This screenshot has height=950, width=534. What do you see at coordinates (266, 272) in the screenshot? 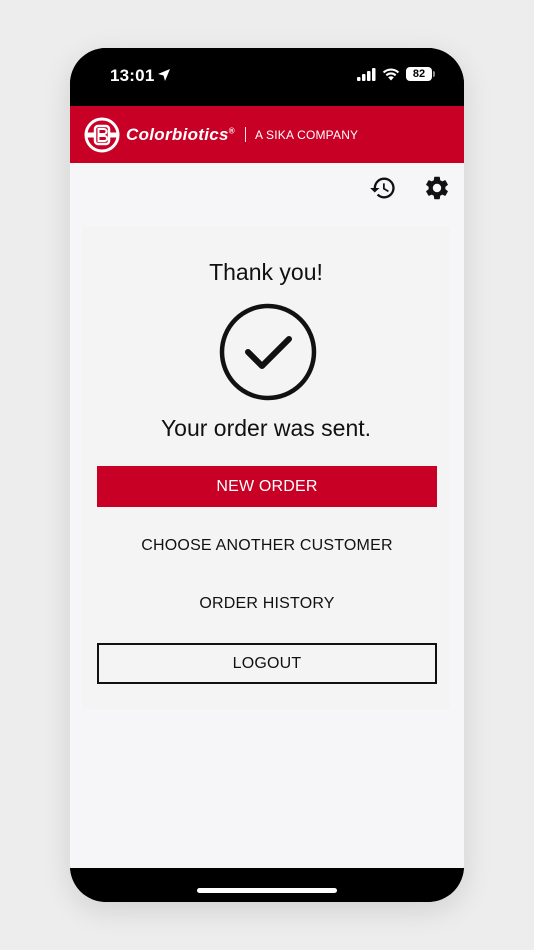
I see `thank-you-title: Thank you!` at bounding box center [266, 272].